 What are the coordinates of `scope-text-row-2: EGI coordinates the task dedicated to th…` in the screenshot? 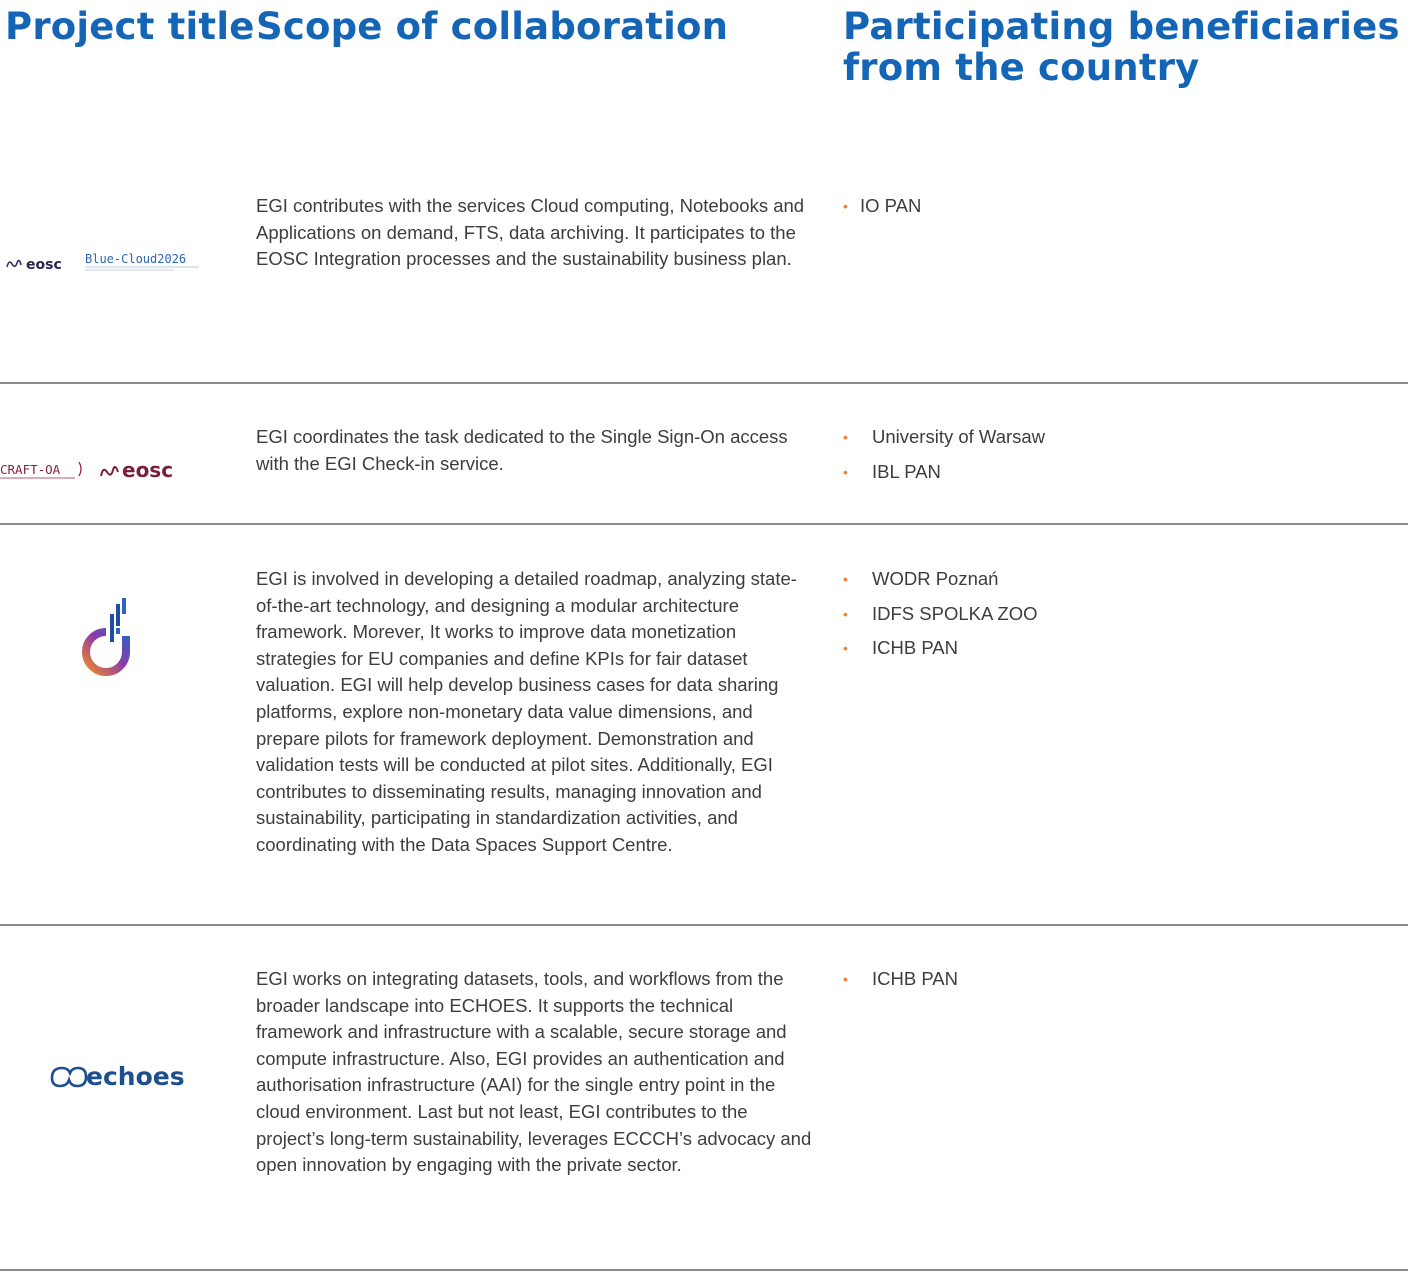 It's located at (522, 450).